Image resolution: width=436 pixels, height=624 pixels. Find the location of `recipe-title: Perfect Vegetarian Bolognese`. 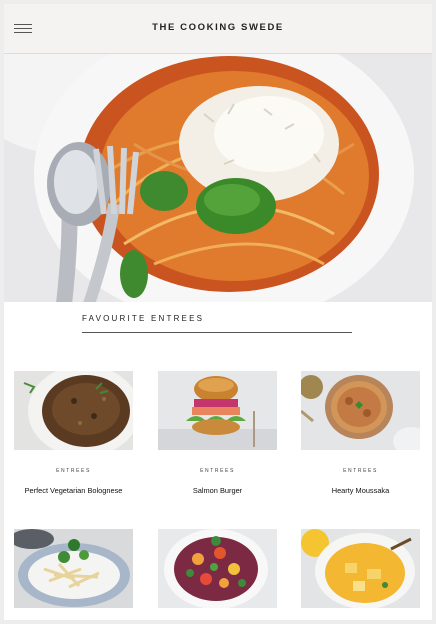

recipe-title: Perfect Vegetarian Bolognese is located at coordinates (73, 490).